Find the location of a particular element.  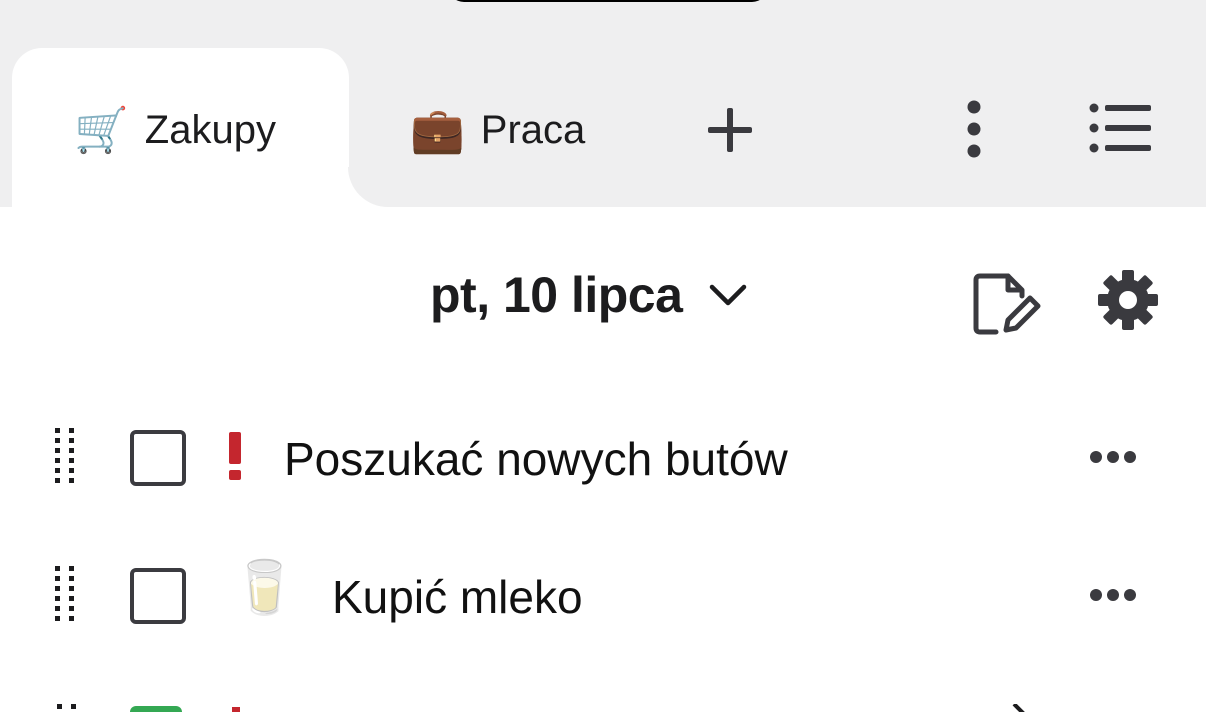

task-row: Poszukać nowych butów is located at coordinates (603, 456).